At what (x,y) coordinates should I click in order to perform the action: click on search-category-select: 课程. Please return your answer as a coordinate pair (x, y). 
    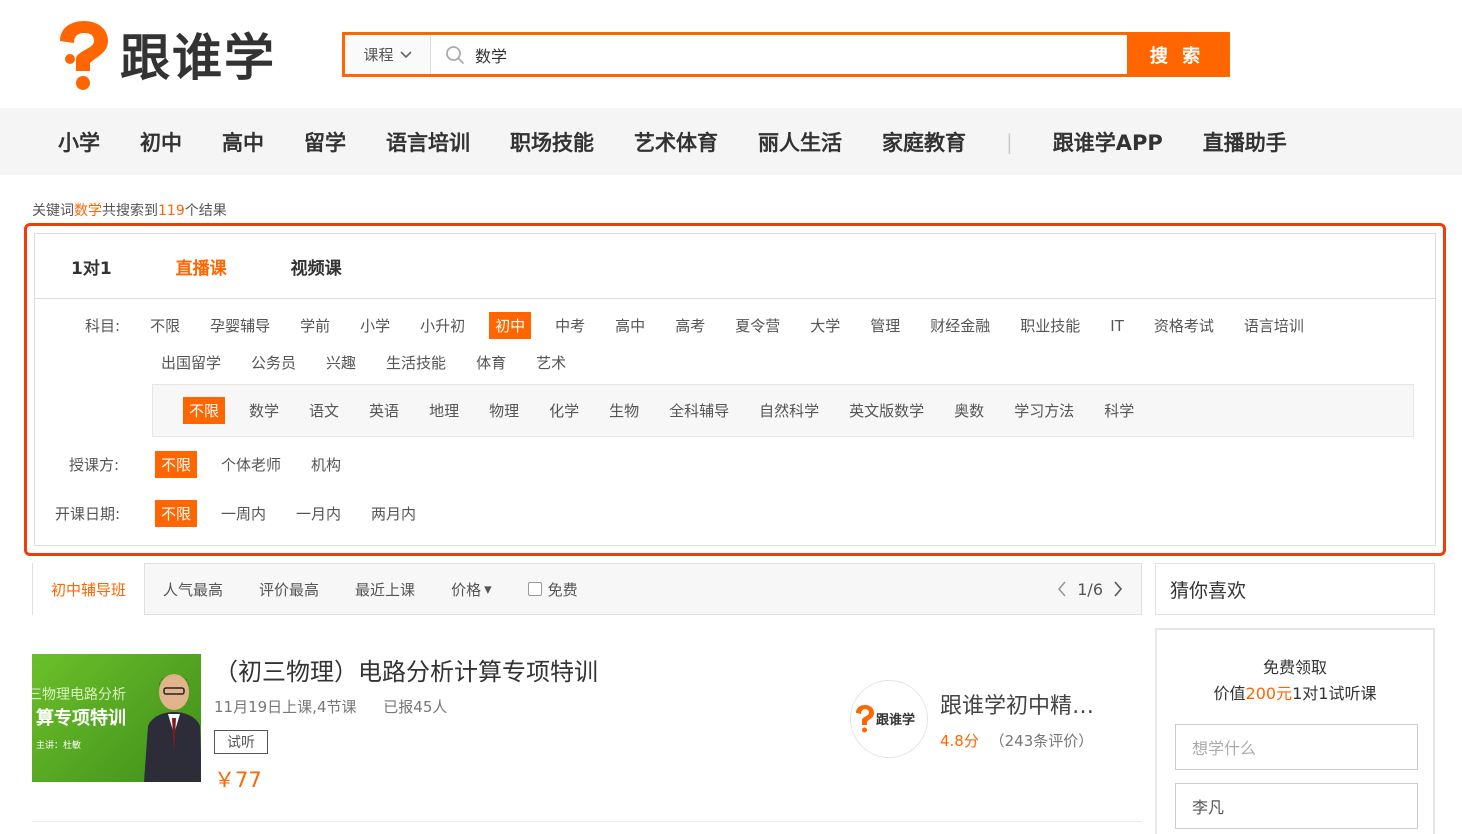
    Looking at the image, I should click on (388, 54).